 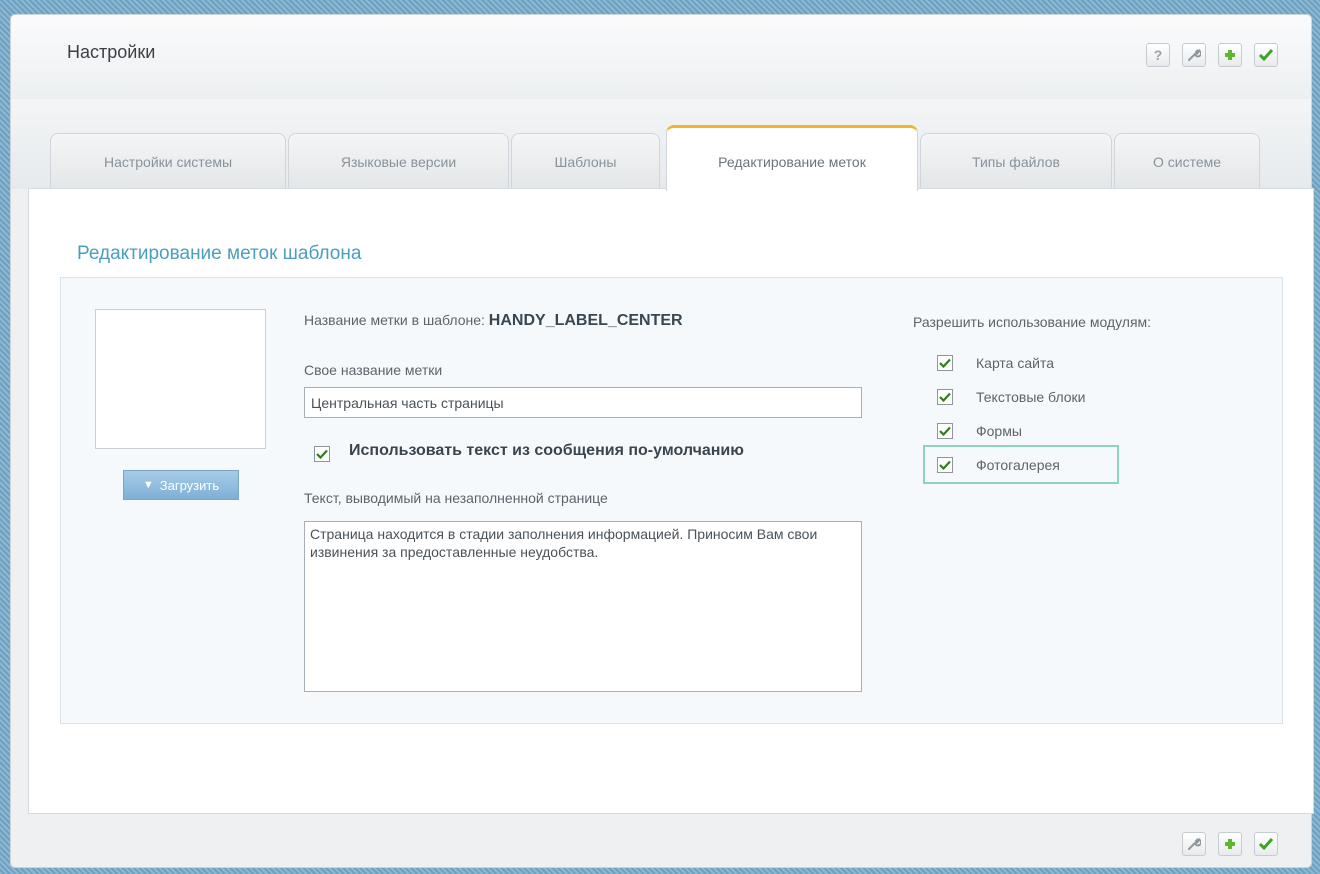 What do you see at coordinates (792, 158) in the screenshot?
I see `tab-edit-labels: Редактирование меток` at bounding box center [792, 158].